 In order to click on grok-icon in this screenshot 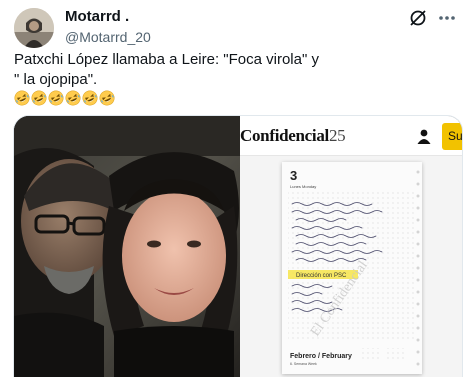, I will do `click(418, 18)`.